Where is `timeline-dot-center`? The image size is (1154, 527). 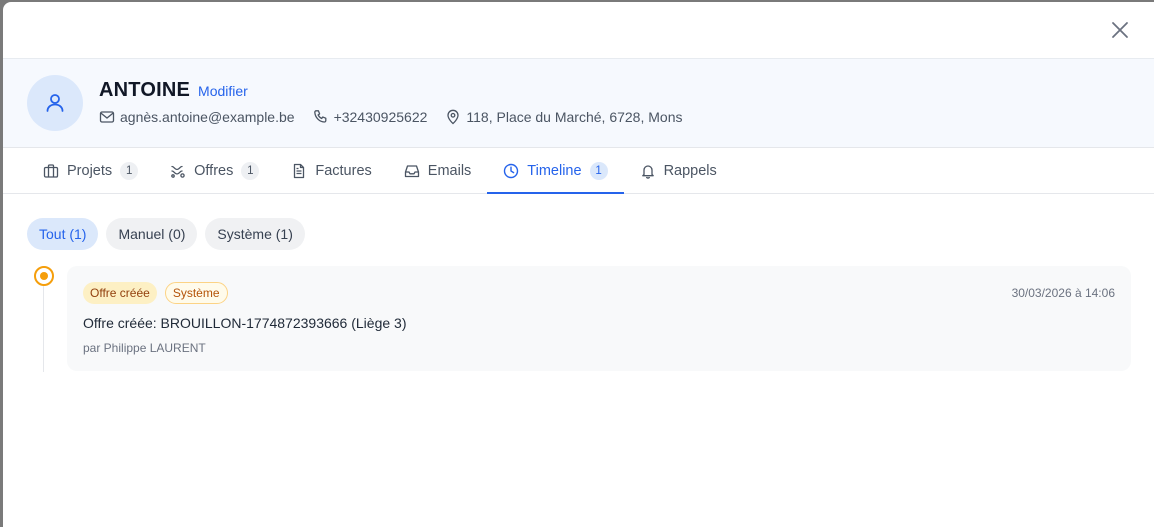 timeline-dot-center is located at coordinates (44, 276).